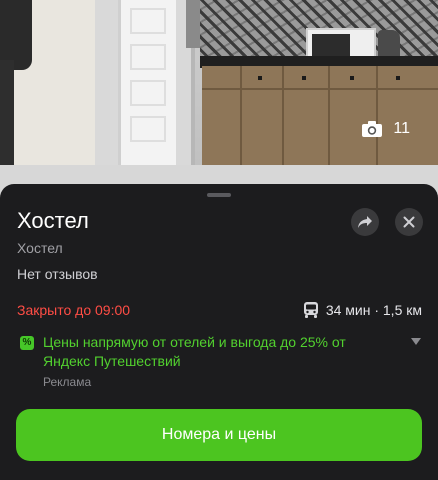  Describe the element at coordinates (373, 310) in the screenshot. I see `route-info-text: 34 мин · 1,5 км` at that location.